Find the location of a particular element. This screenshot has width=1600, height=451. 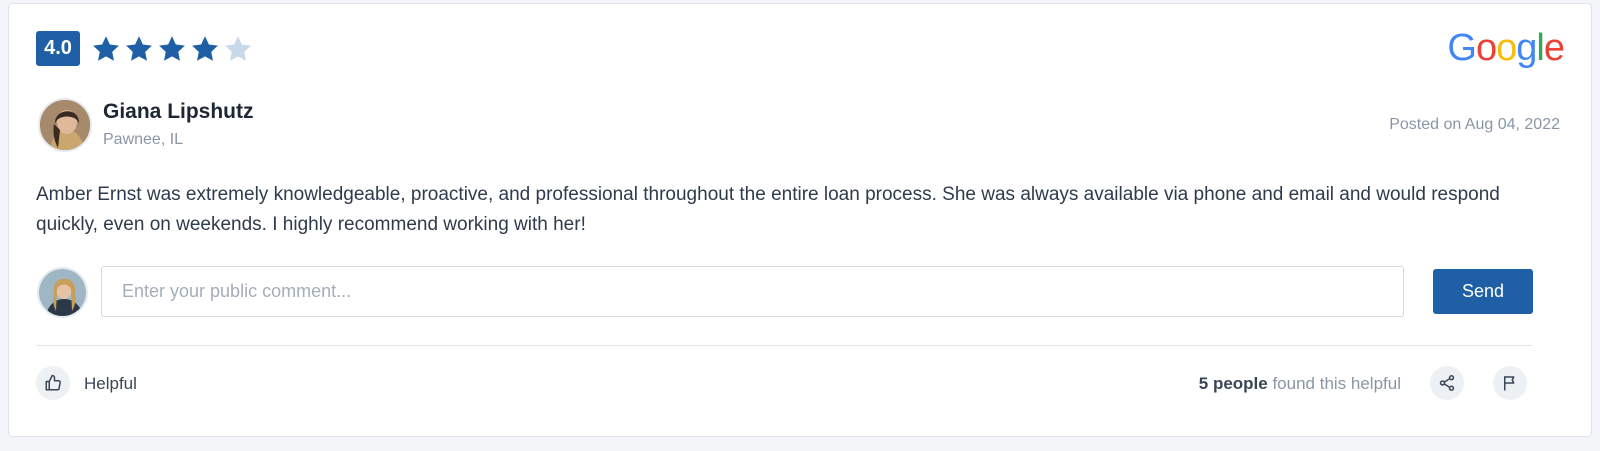

google-logo: Google is located at coordinates (1506, 48).